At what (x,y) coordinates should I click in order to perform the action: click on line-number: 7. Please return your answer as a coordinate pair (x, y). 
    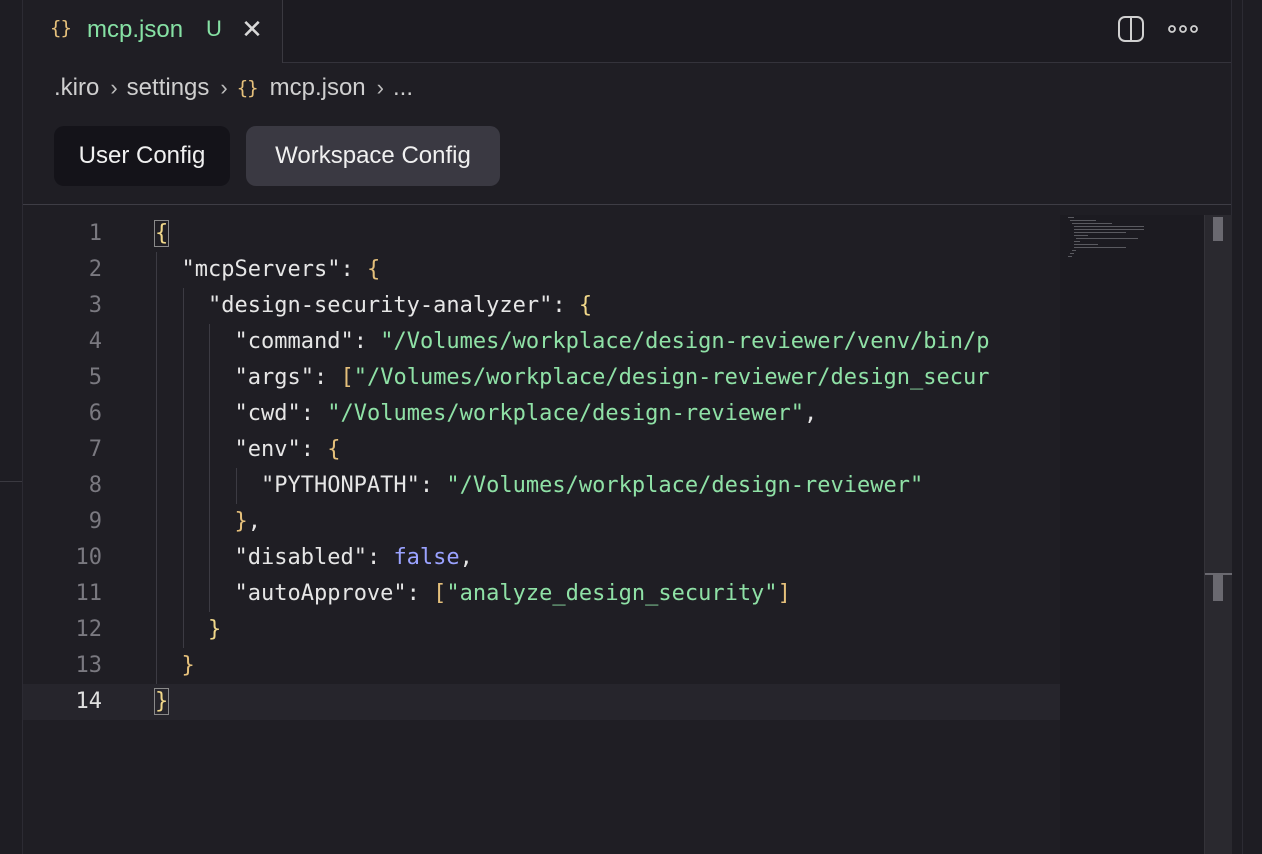
    Looking at the image, I should click on (95, 449).